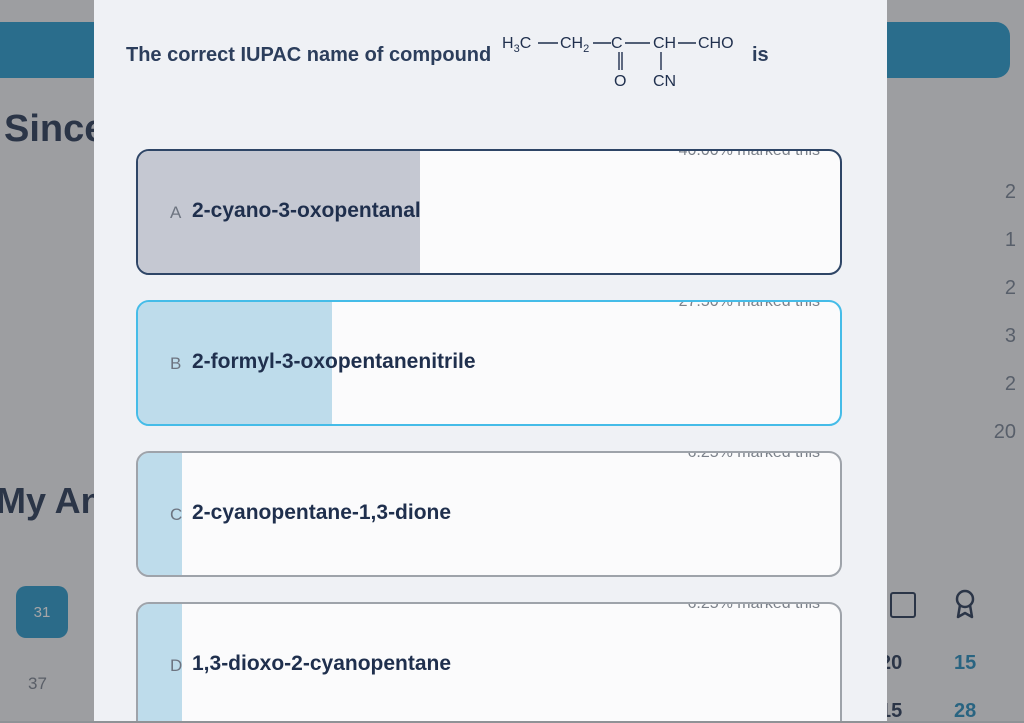  Describe the element at coordinates (760, 55) in the screenshot. I see `question-suffix: is` at that location.